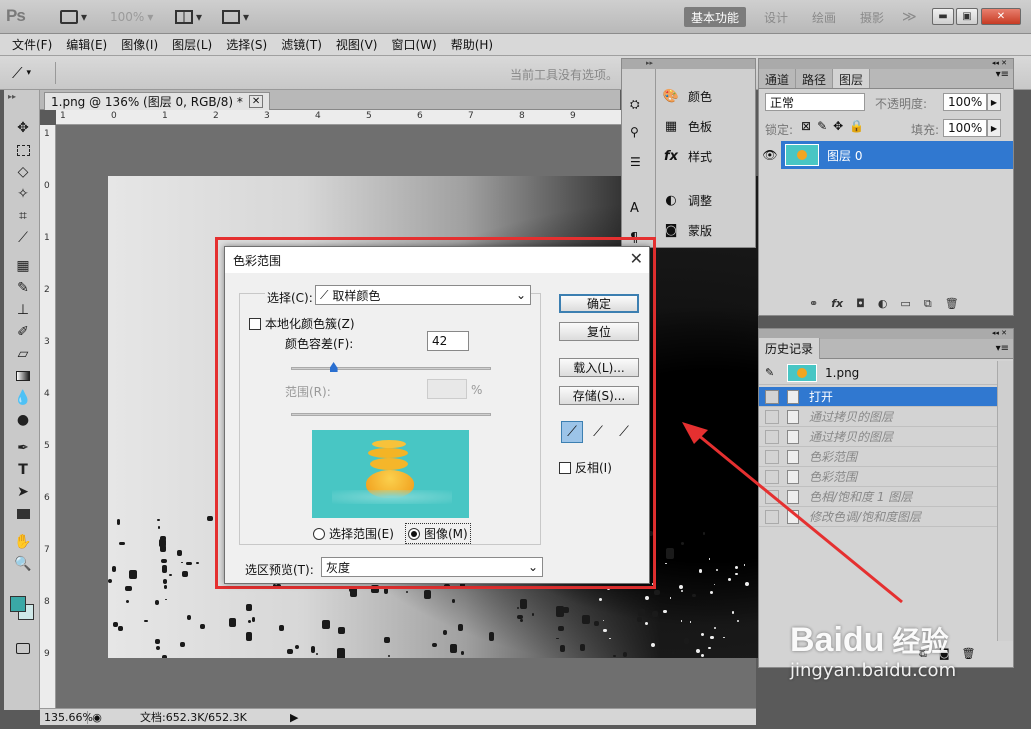 The height and width of the screenshot is (729, 1031). I want to click on panel-header: ▸▸, so click(688, 64).